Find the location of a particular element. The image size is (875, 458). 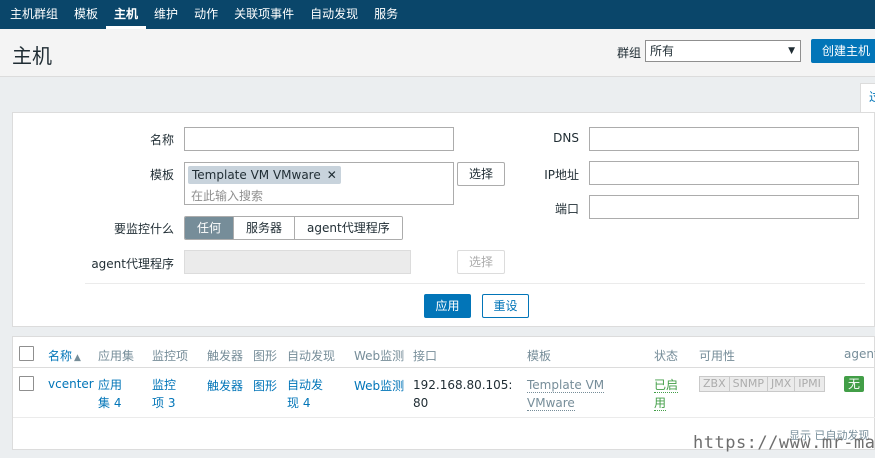

template-multiselect: Template VM VMware ✕ 在此输入搜索 is located at coordinates (319, 183).